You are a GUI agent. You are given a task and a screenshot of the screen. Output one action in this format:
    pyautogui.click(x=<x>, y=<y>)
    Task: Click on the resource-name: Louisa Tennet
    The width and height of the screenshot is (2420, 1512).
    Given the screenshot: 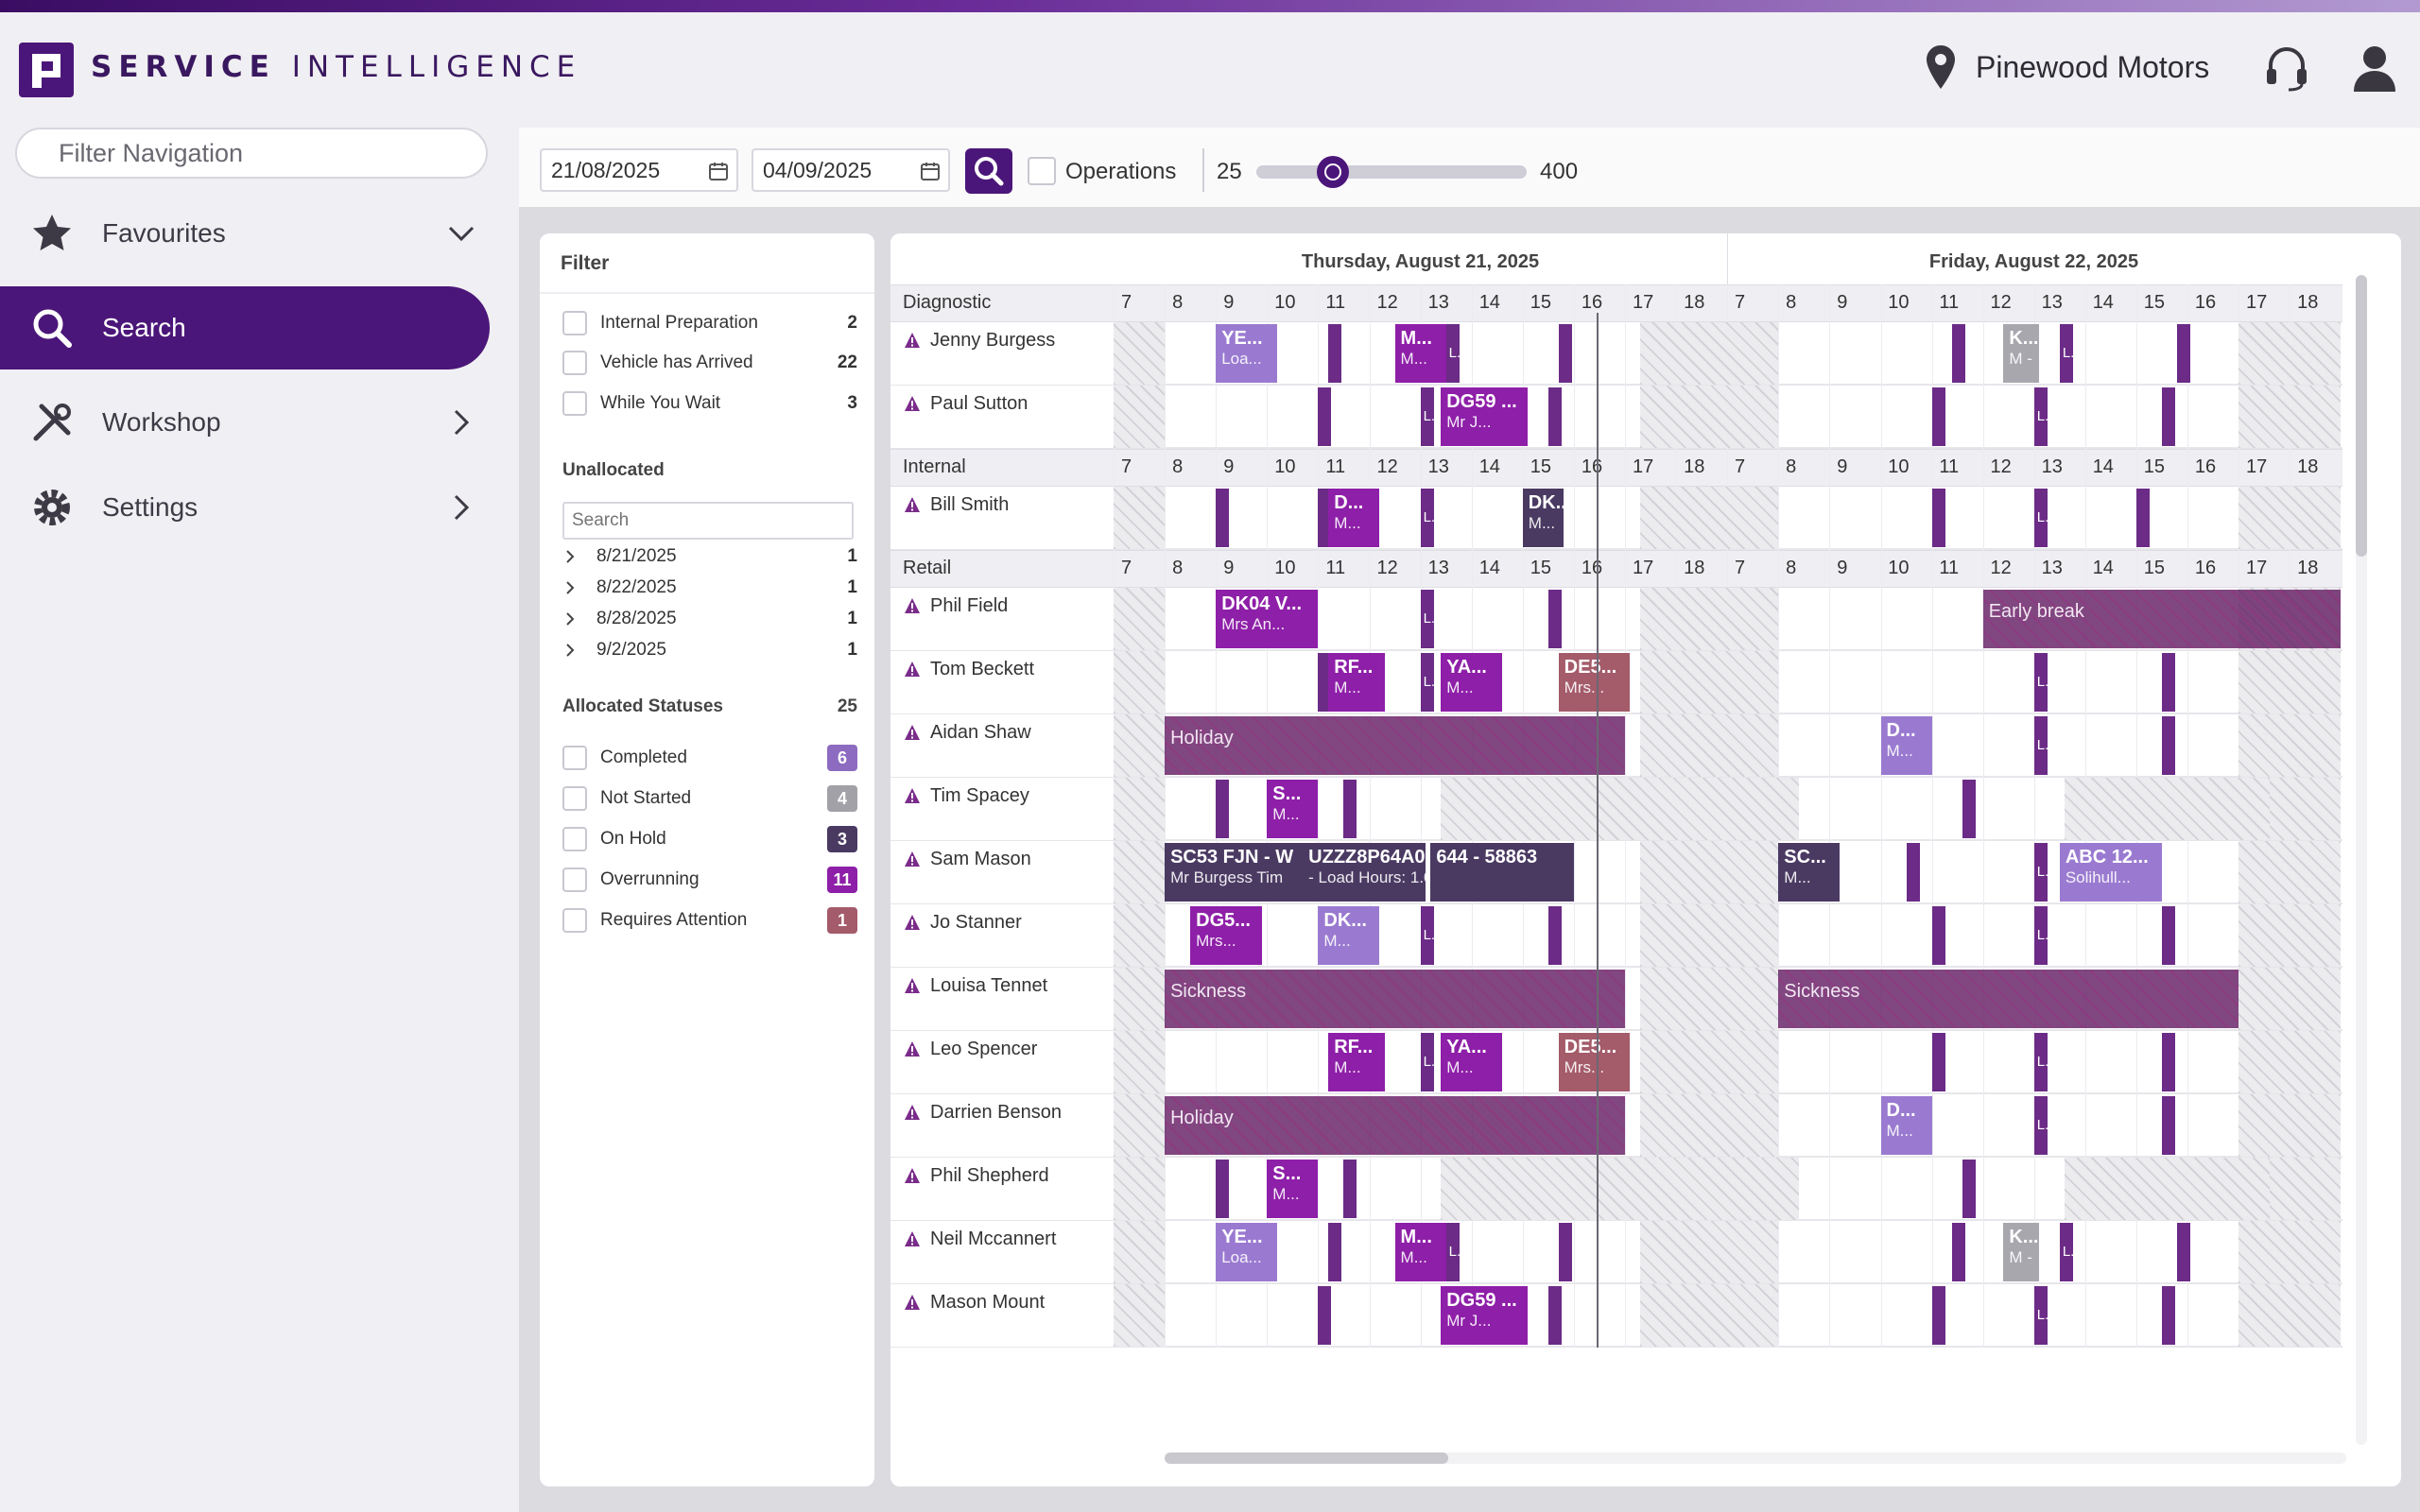 What is the action you would take?
    pyautogui.click(x=1008, y=985)
    